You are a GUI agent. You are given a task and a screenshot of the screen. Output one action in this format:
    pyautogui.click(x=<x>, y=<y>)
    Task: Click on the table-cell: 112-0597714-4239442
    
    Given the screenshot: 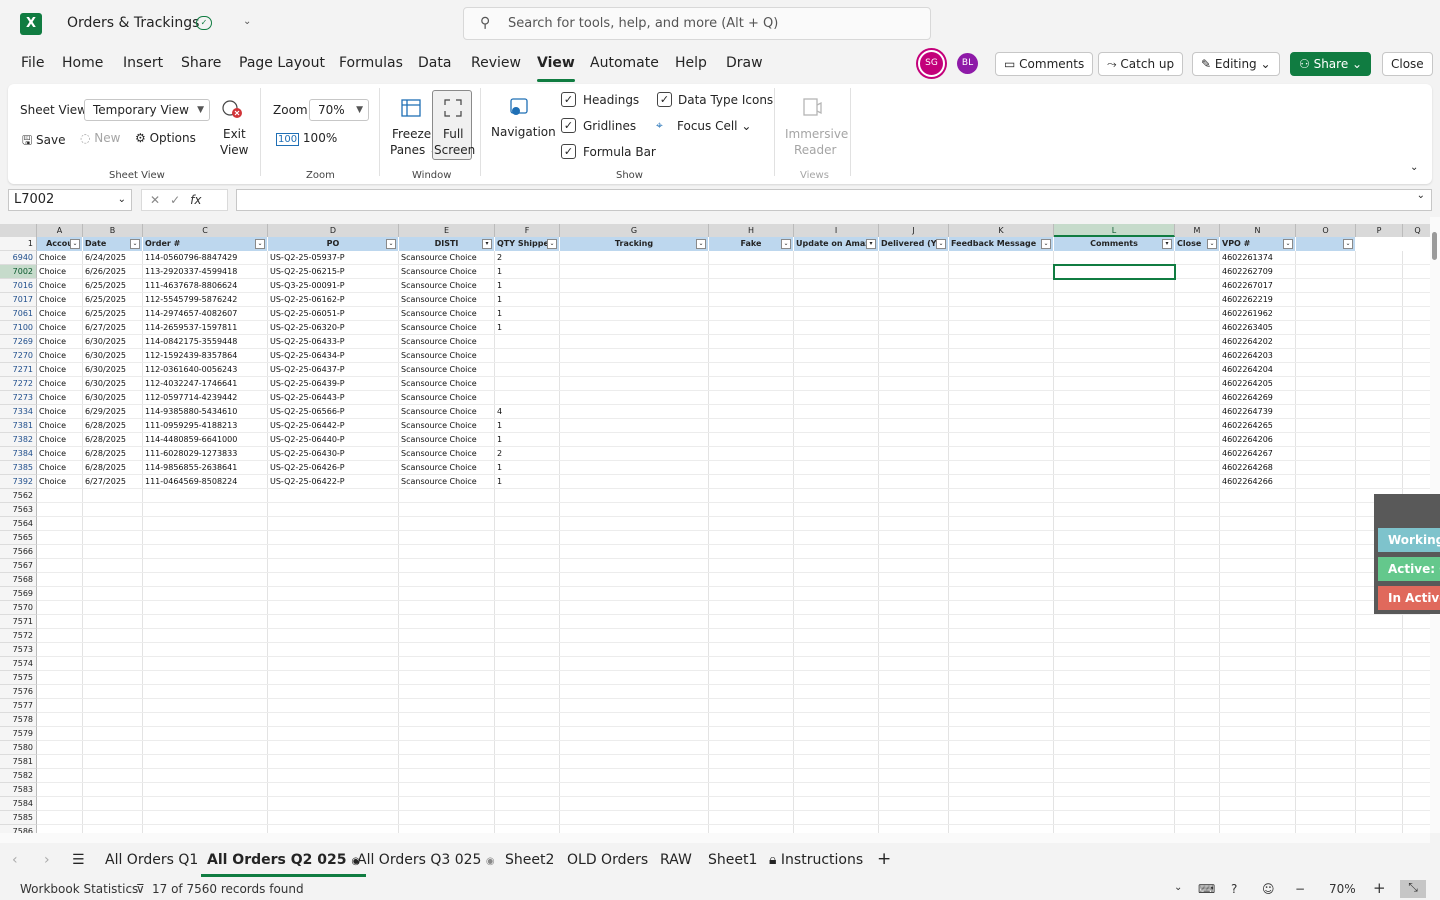 What is the action you would take?
    pyautogui.click(x=205, y=398)
    